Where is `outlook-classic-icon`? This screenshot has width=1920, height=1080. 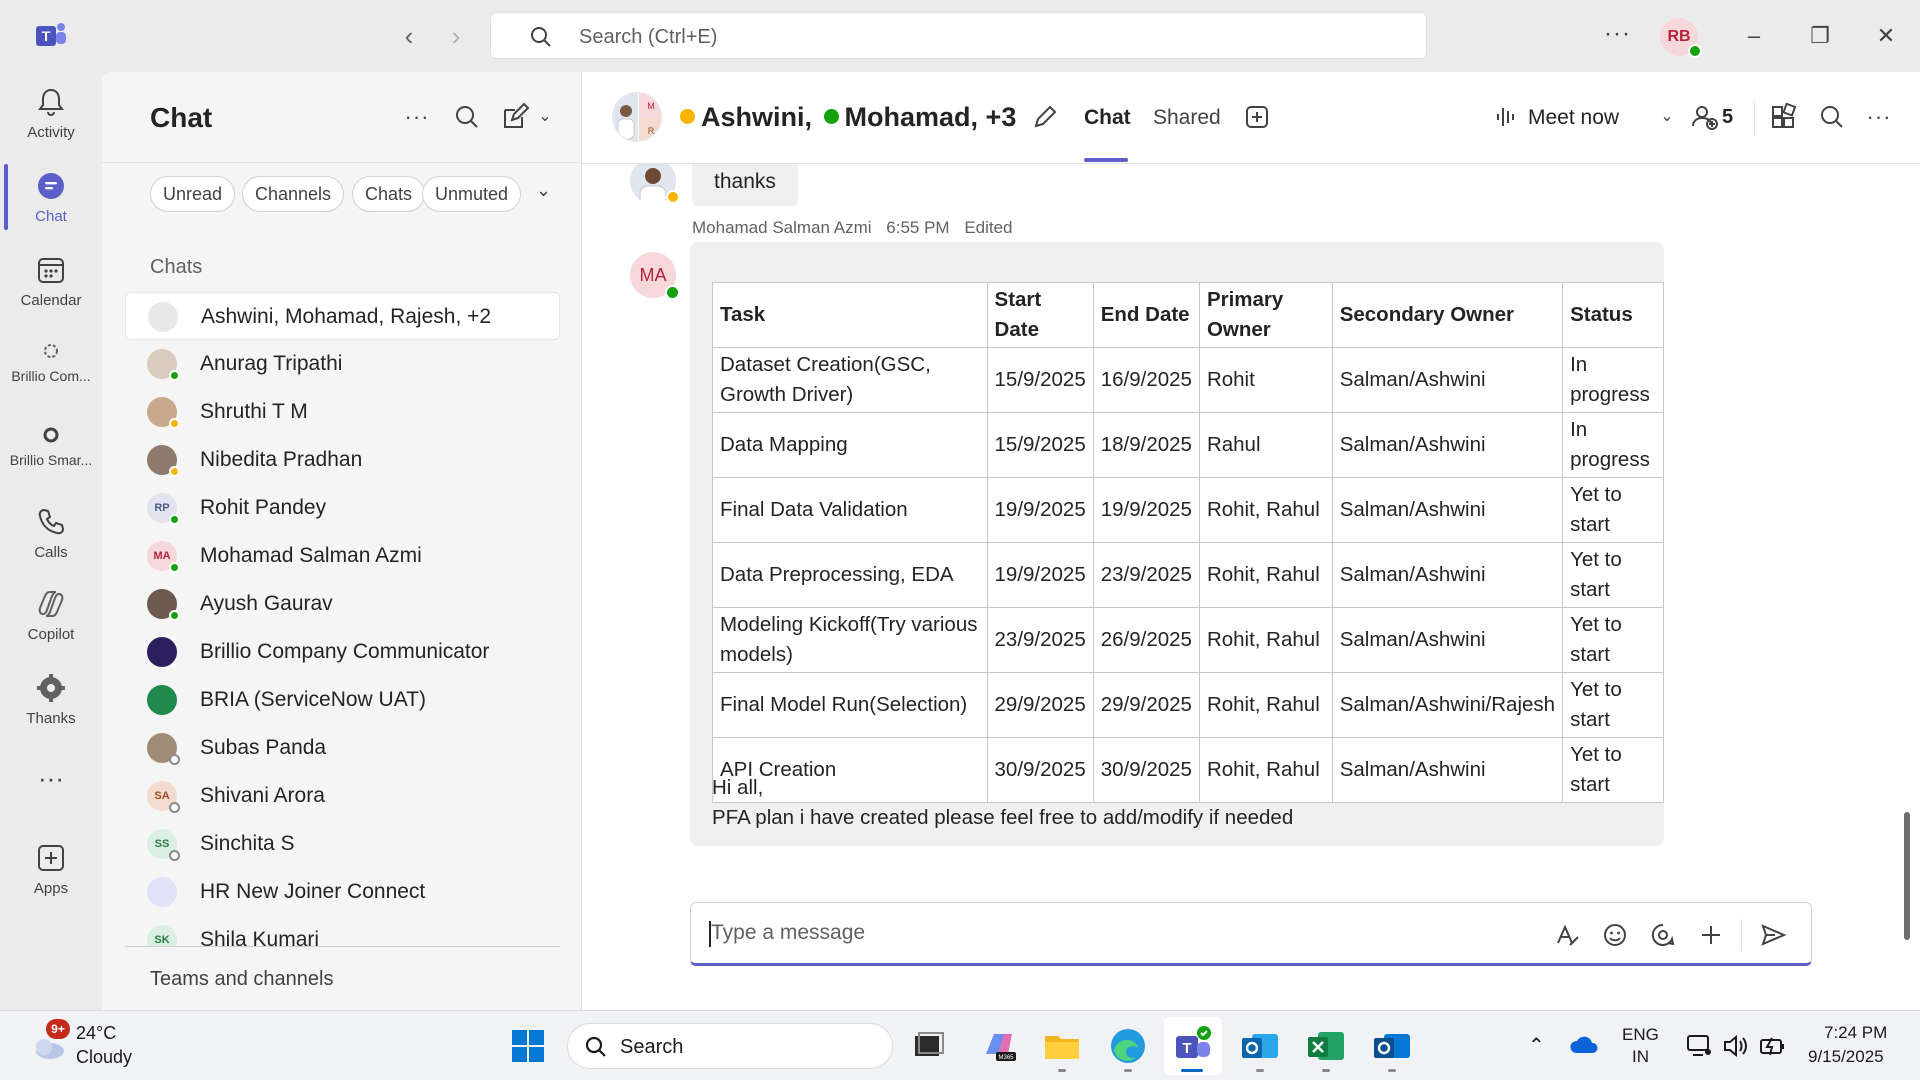
outlook-classic-icon is located at coordinates (1392, 1046).